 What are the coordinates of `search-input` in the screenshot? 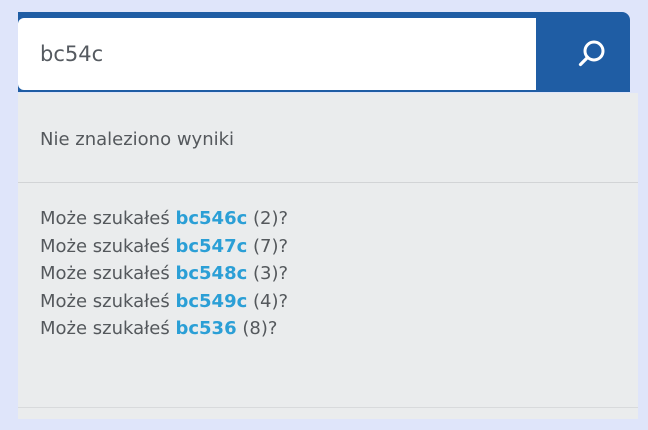 It's located at (277, 54).